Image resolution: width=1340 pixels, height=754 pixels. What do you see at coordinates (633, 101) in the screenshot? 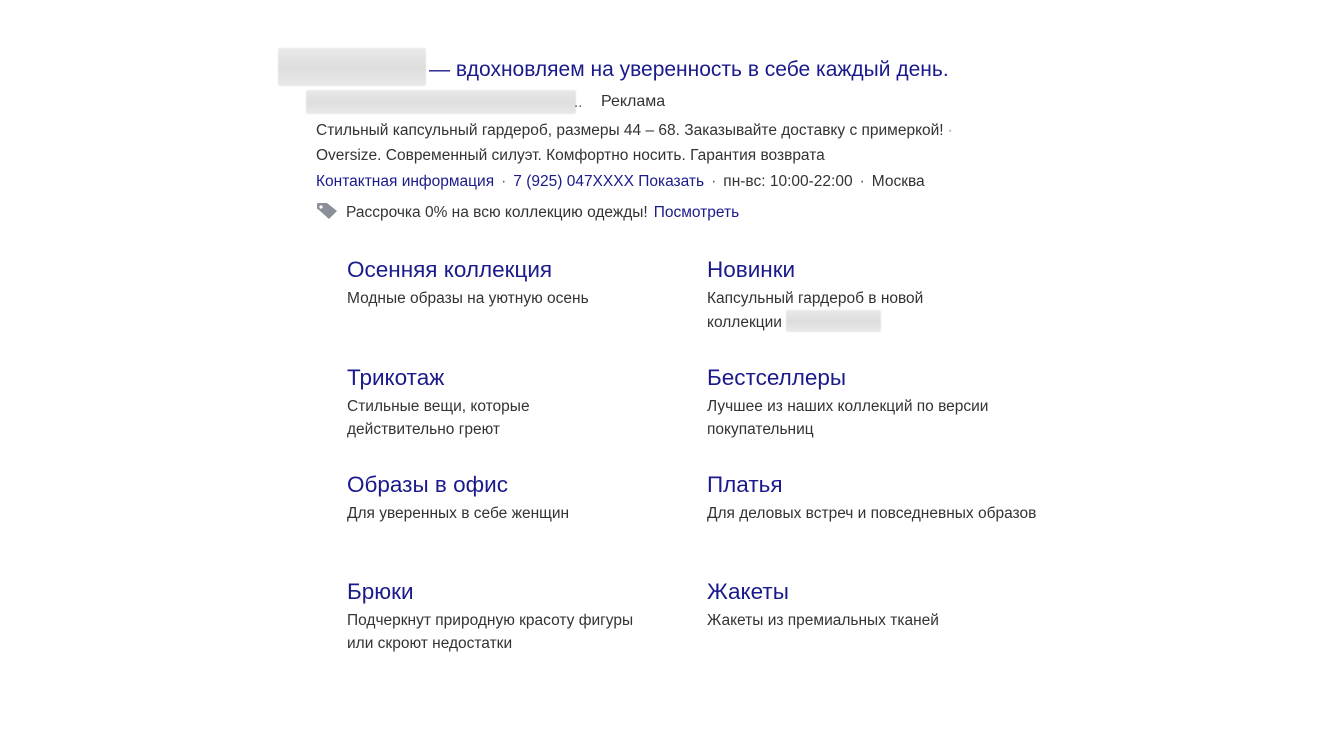
I see `ad-label: Реклама` at bounding box center [633, 101].